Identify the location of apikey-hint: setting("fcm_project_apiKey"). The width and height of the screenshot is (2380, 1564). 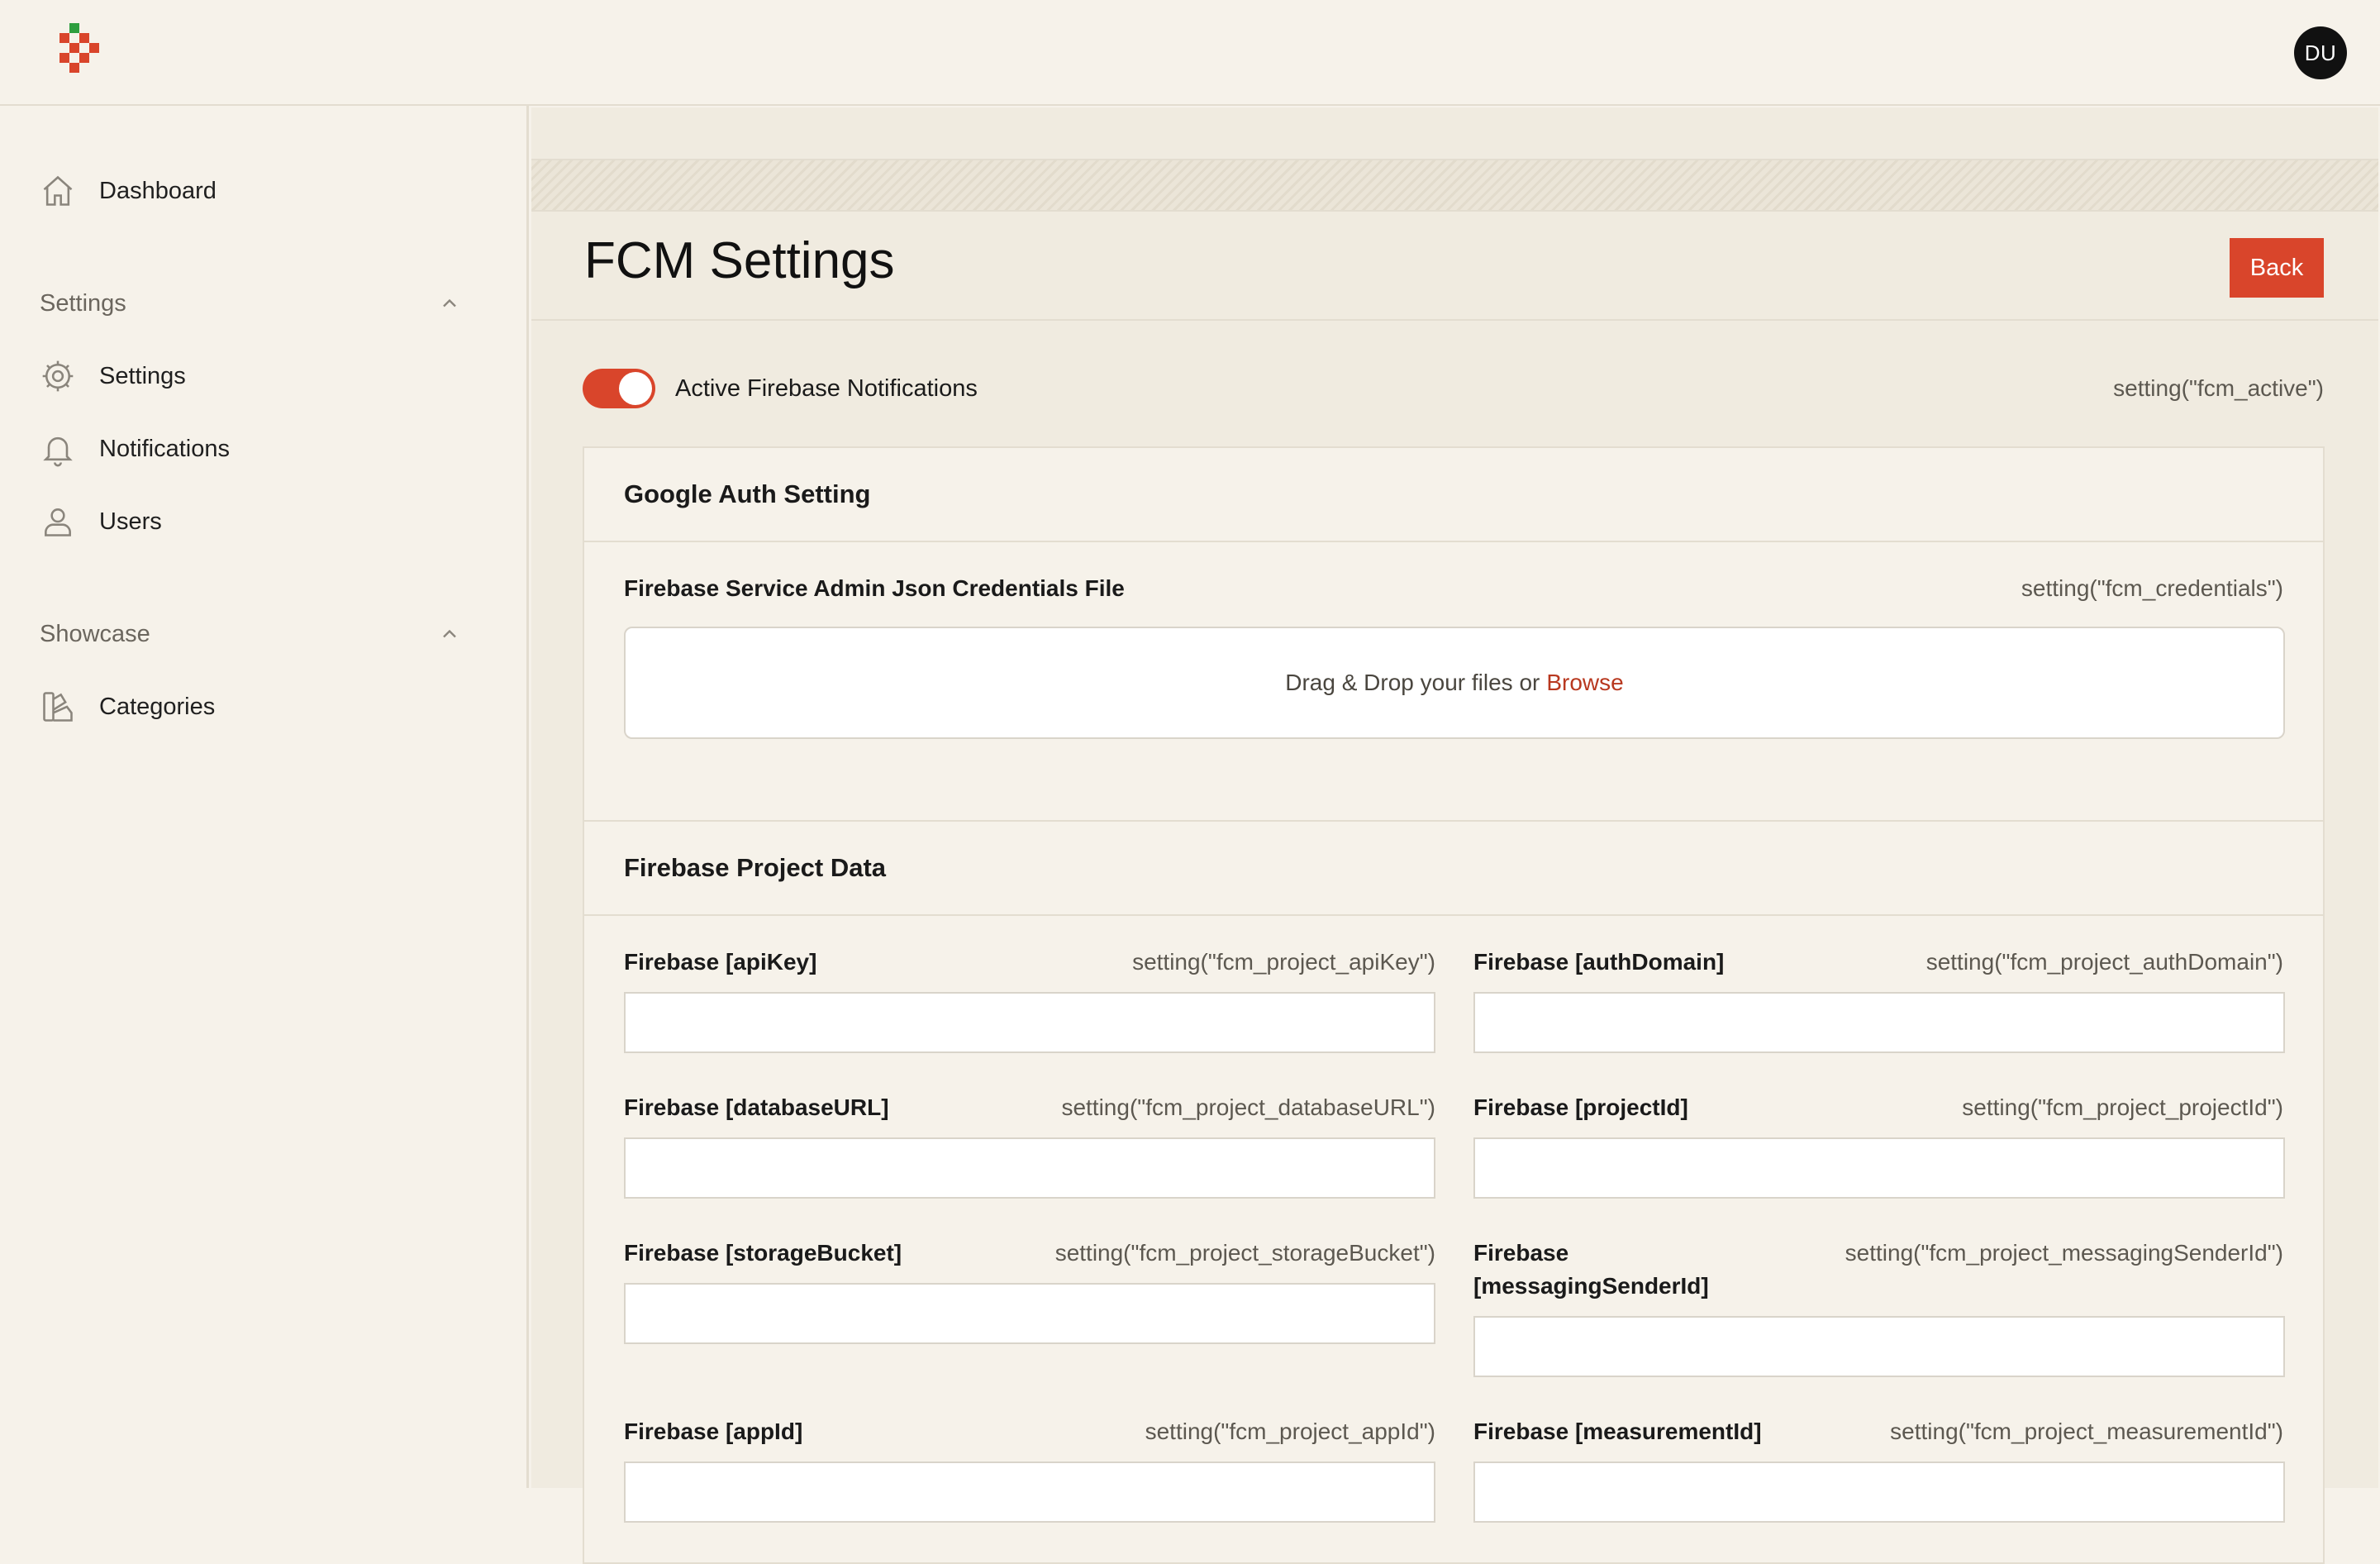
(1283, 962).